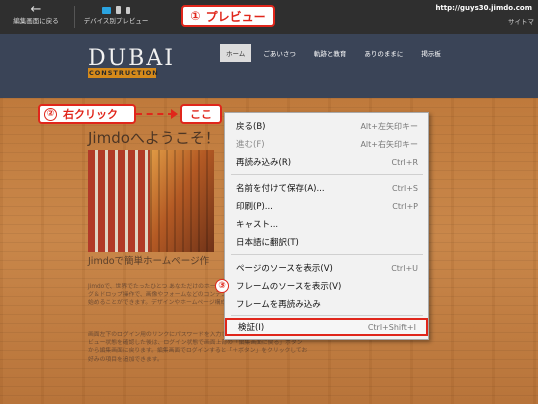 The height and width of the screenshot is (404, 538). Describe the element at coordinates (326, 162) in the screenshot. I see `menu-item-reload: 再読み込み(R) Ctrl+R` at that location.